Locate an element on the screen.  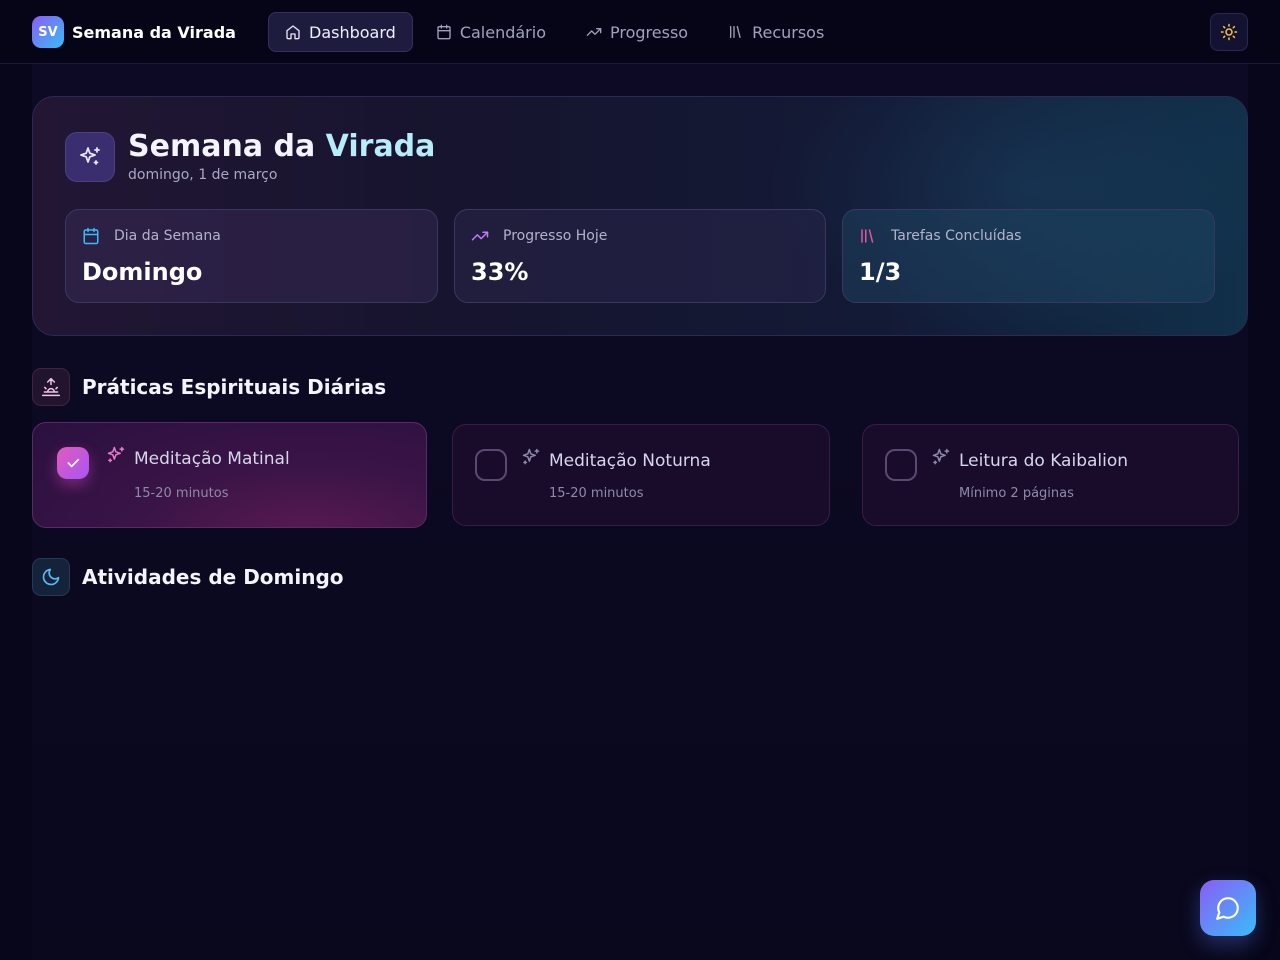
stat-label: Tarefas Concluídas is located at coordinates (956, 236).